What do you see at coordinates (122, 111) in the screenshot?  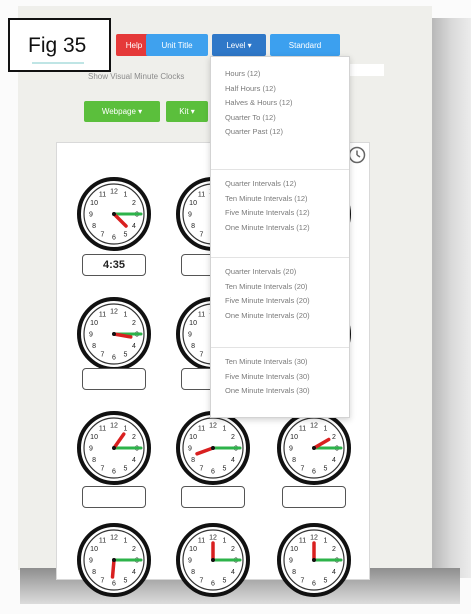 I see `webpage-button: Webpage ▾` at bounding box center [122, 111].